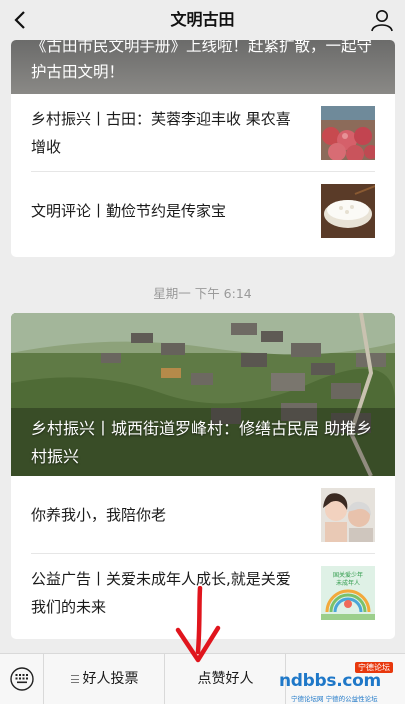 Image resolution: width=405 pixels, height=704 pixels. I want to click on watermark-brand: ndbbs.com, so click(330, 681).